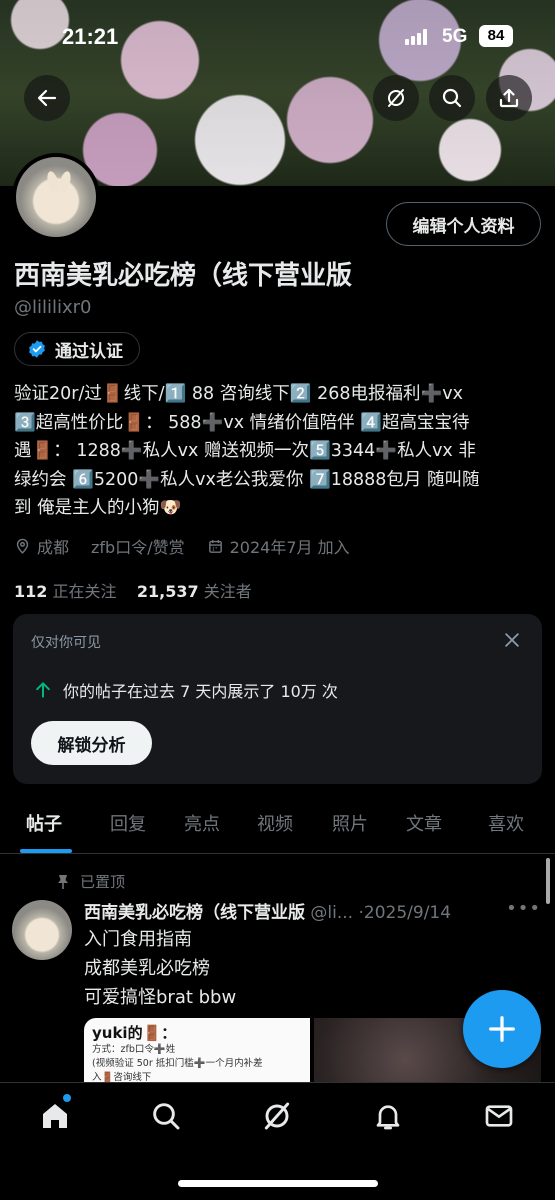 The width and height of the screenshot is (555, 1200). Describe the element at coordinates (22, 546) in the screenshot. I see `location-icon` at that location.